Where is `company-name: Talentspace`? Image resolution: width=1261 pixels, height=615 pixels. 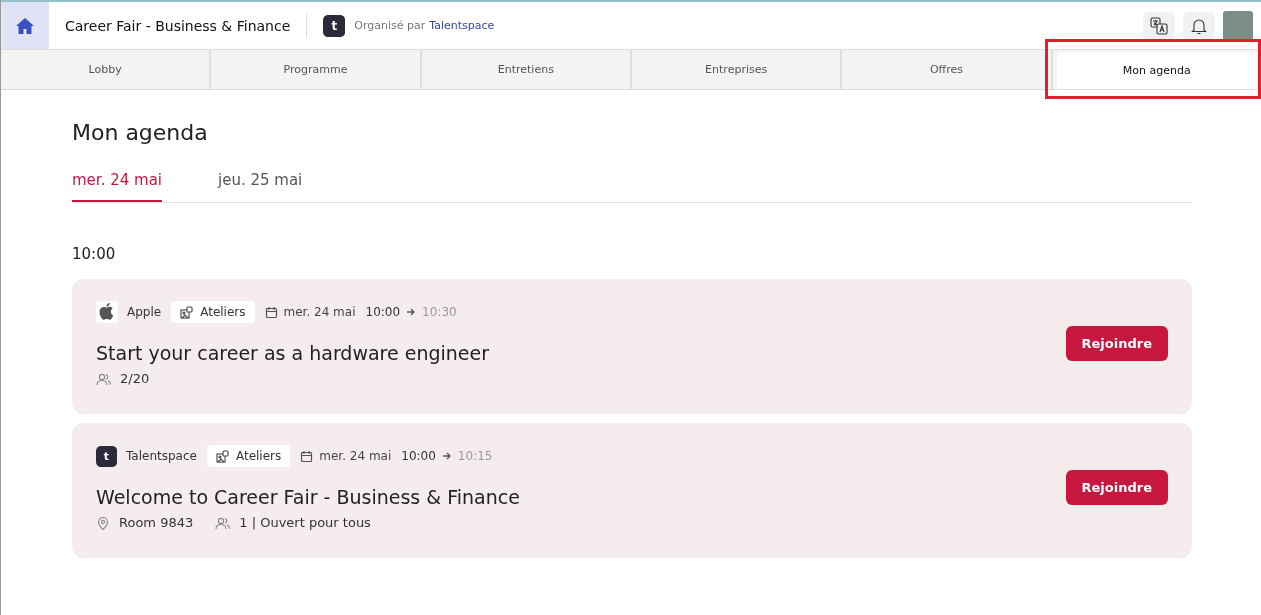 company-name: Talentspace is located at coordinates (161, 456).